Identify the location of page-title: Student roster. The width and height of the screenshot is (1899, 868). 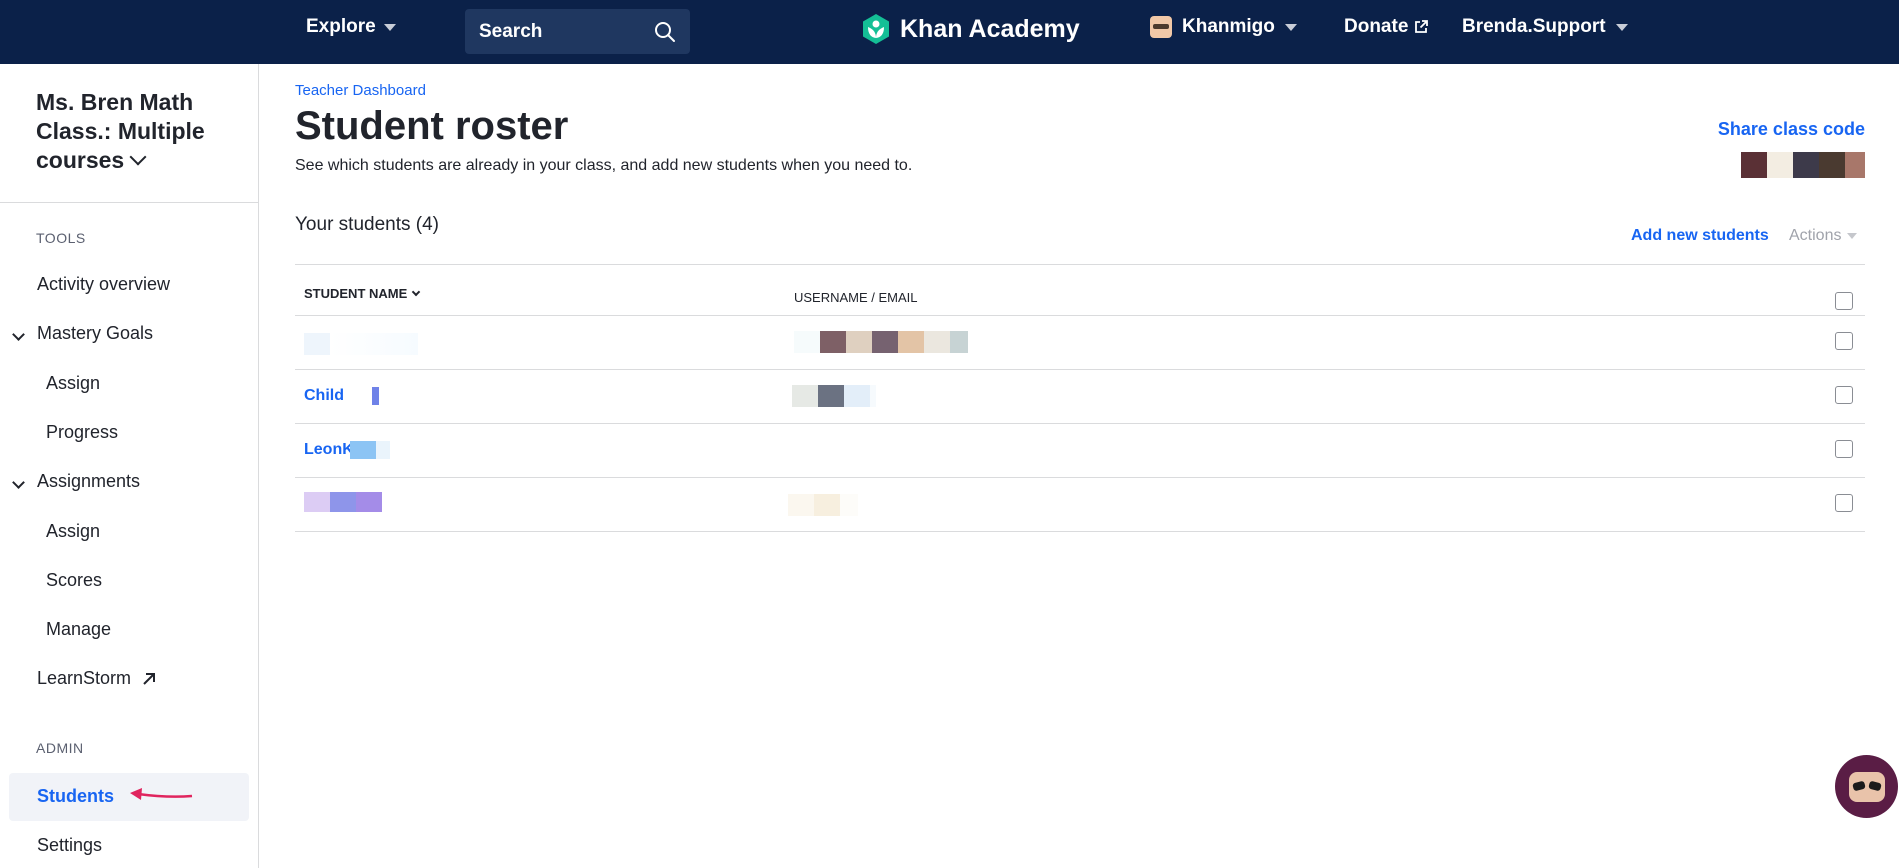
(432, 126).